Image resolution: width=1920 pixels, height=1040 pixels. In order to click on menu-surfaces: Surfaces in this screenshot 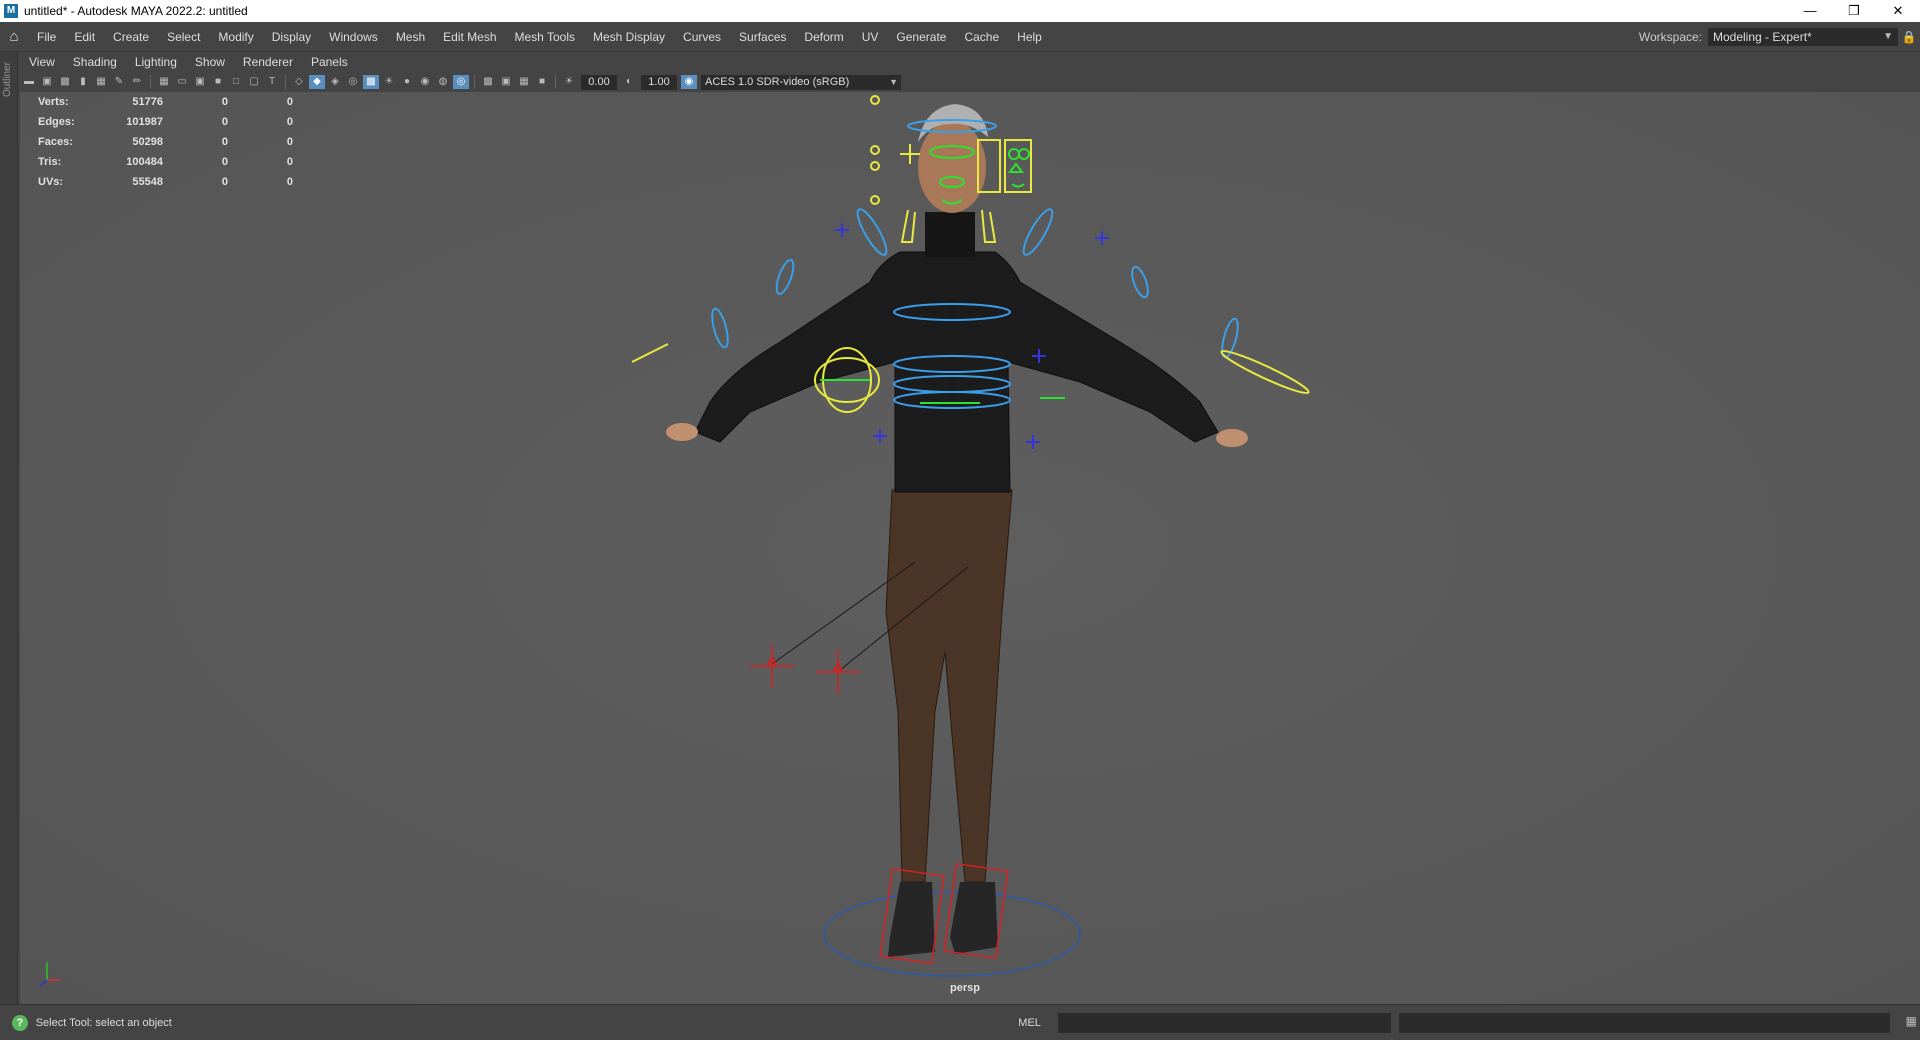, I will do `click(762, 37)`.